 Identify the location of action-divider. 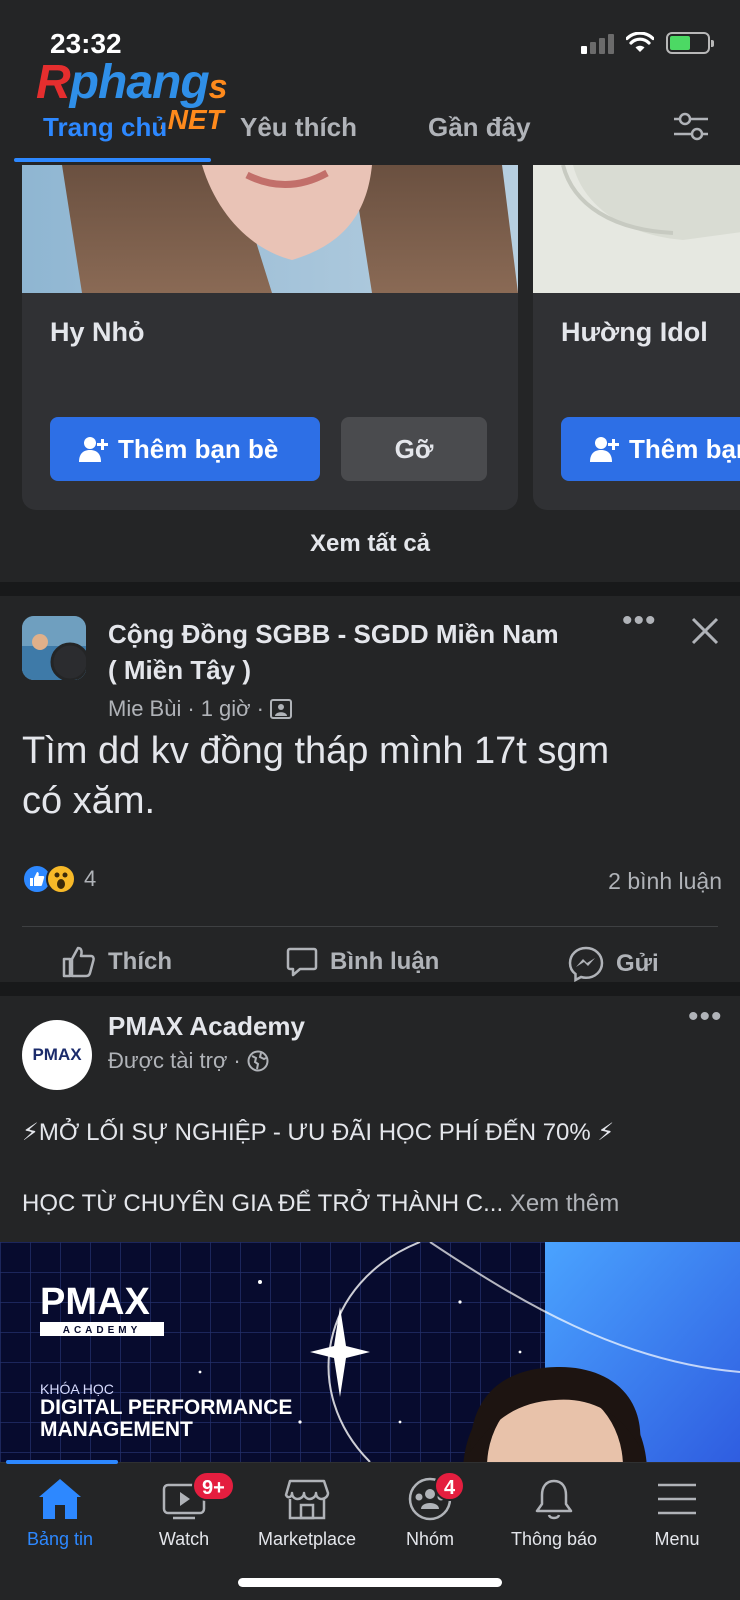
(370, 926).